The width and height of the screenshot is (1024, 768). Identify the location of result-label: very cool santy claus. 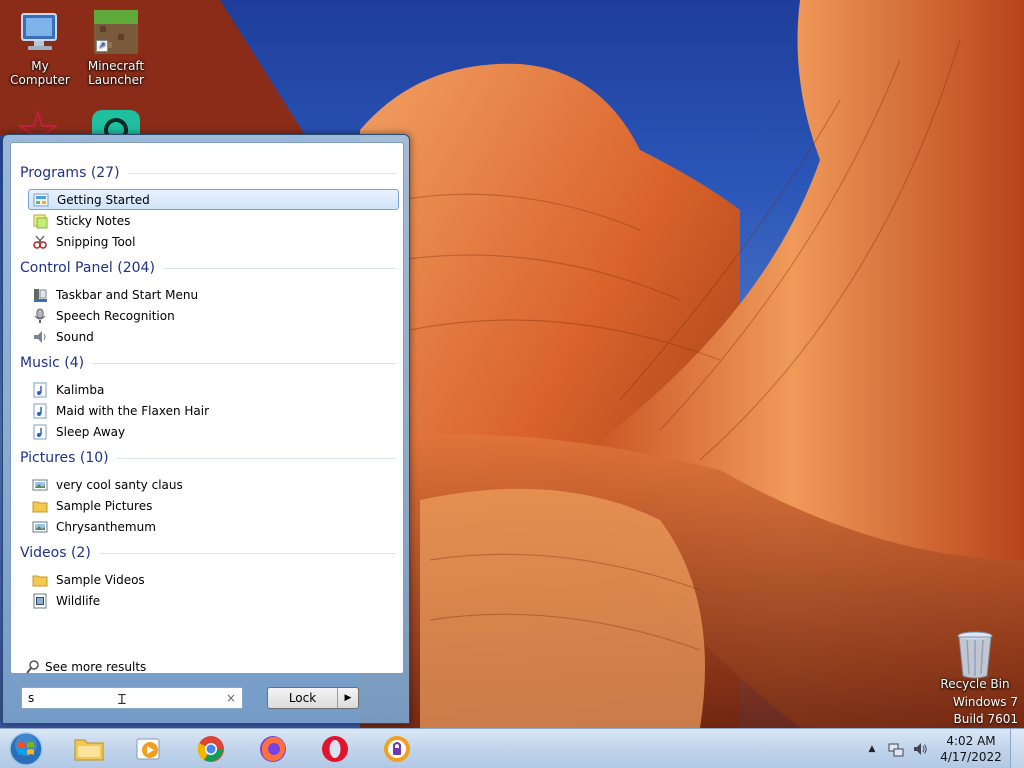
(119, 484).